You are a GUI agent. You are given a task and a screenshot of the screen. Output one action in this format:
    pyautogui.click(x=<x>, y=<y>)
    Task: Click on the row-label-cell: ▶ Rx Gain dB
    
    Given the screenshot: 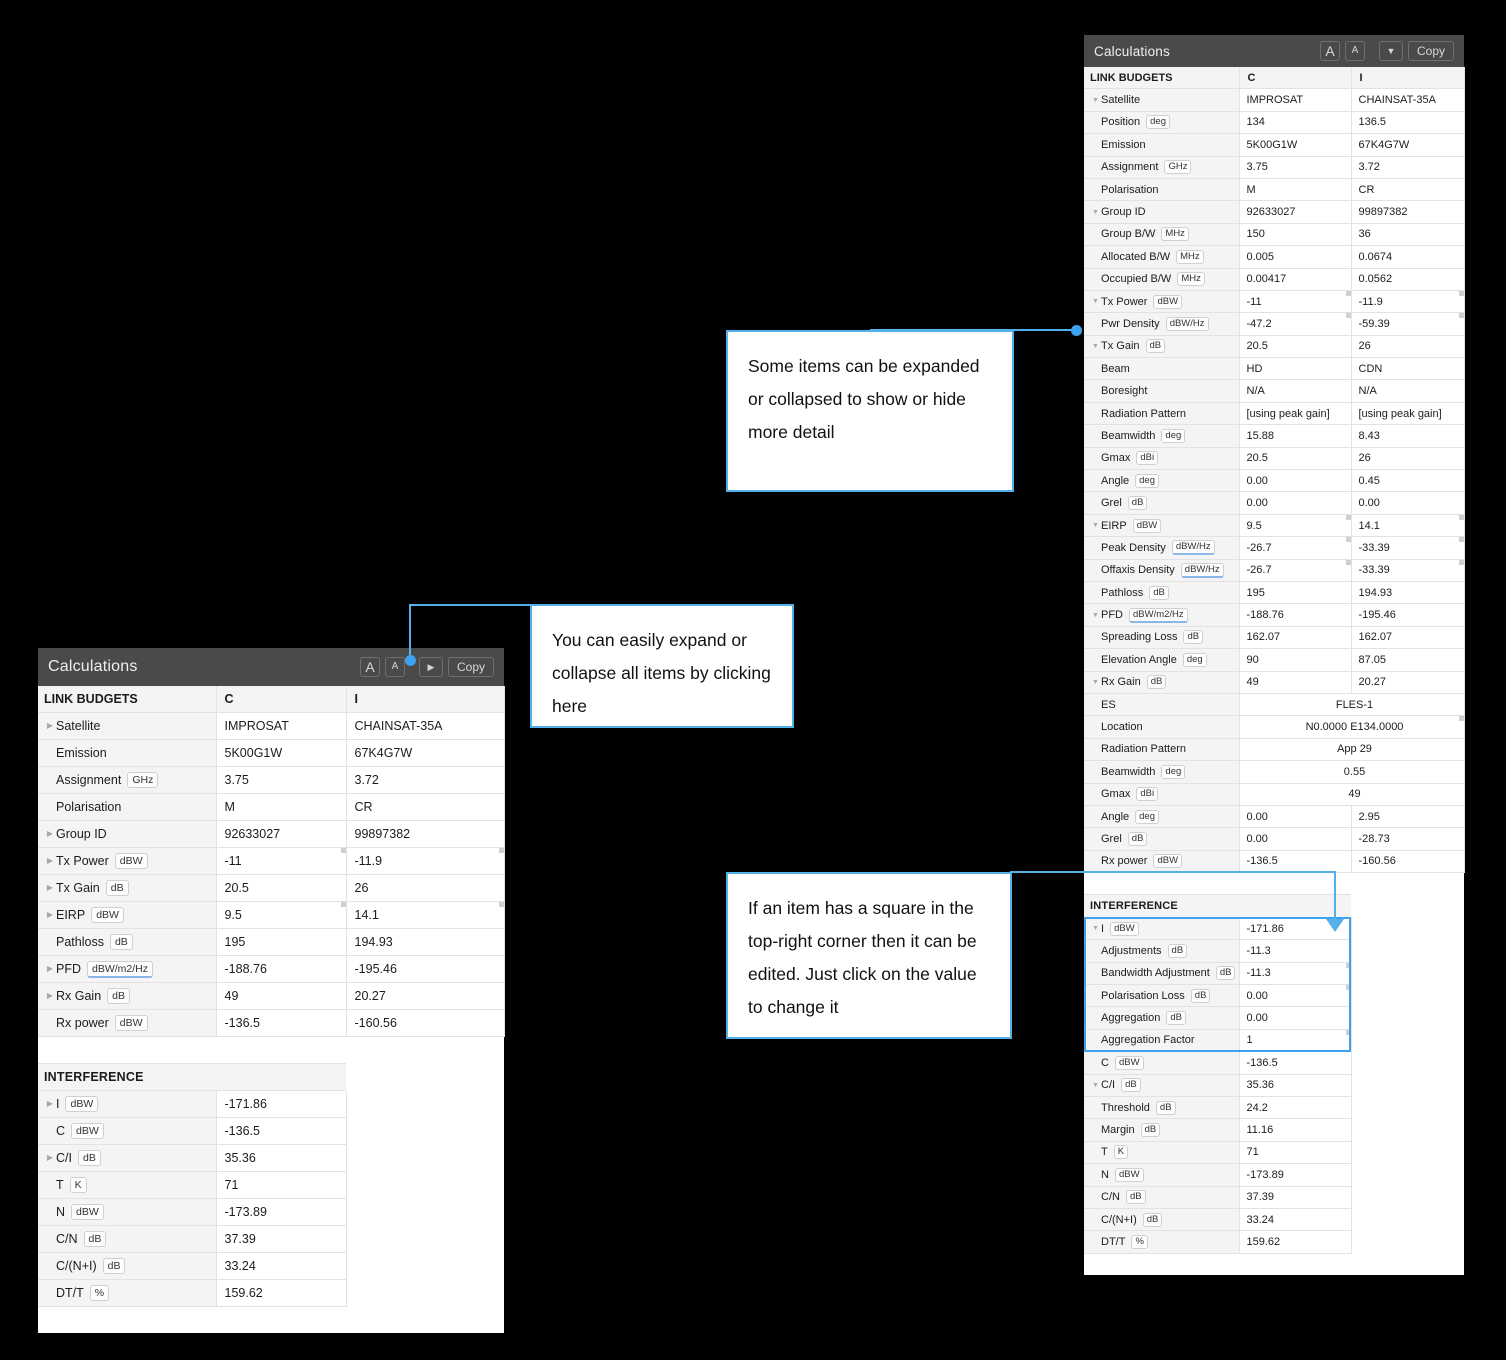 What is the action you would take?
    pyautogui.click(x=127, y=996)
    